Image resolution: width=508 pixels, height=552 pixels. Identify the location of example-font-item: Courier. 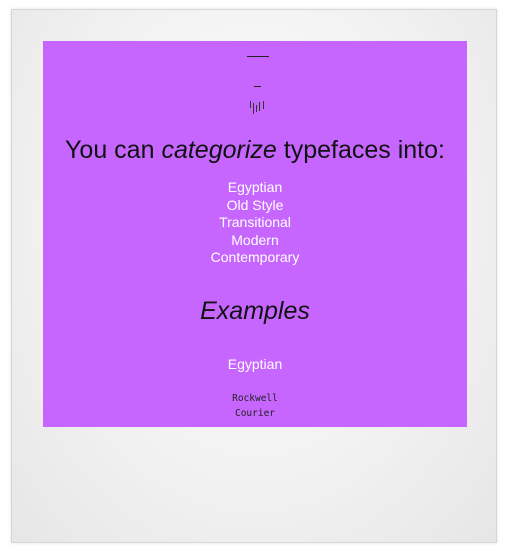
(255, 413).